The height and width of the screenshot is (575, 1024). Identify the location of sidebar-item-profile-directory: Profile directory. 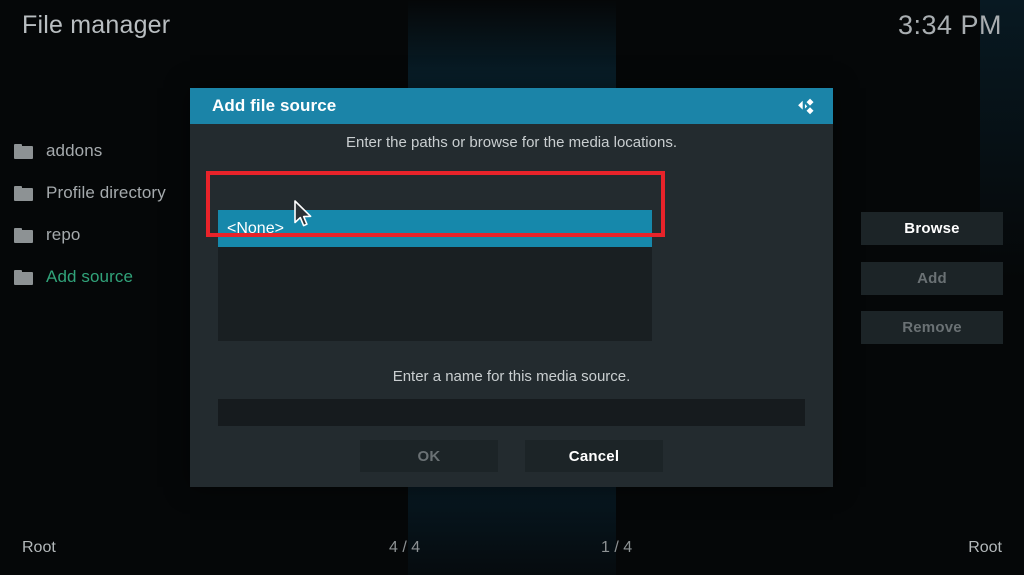
(95, 193).